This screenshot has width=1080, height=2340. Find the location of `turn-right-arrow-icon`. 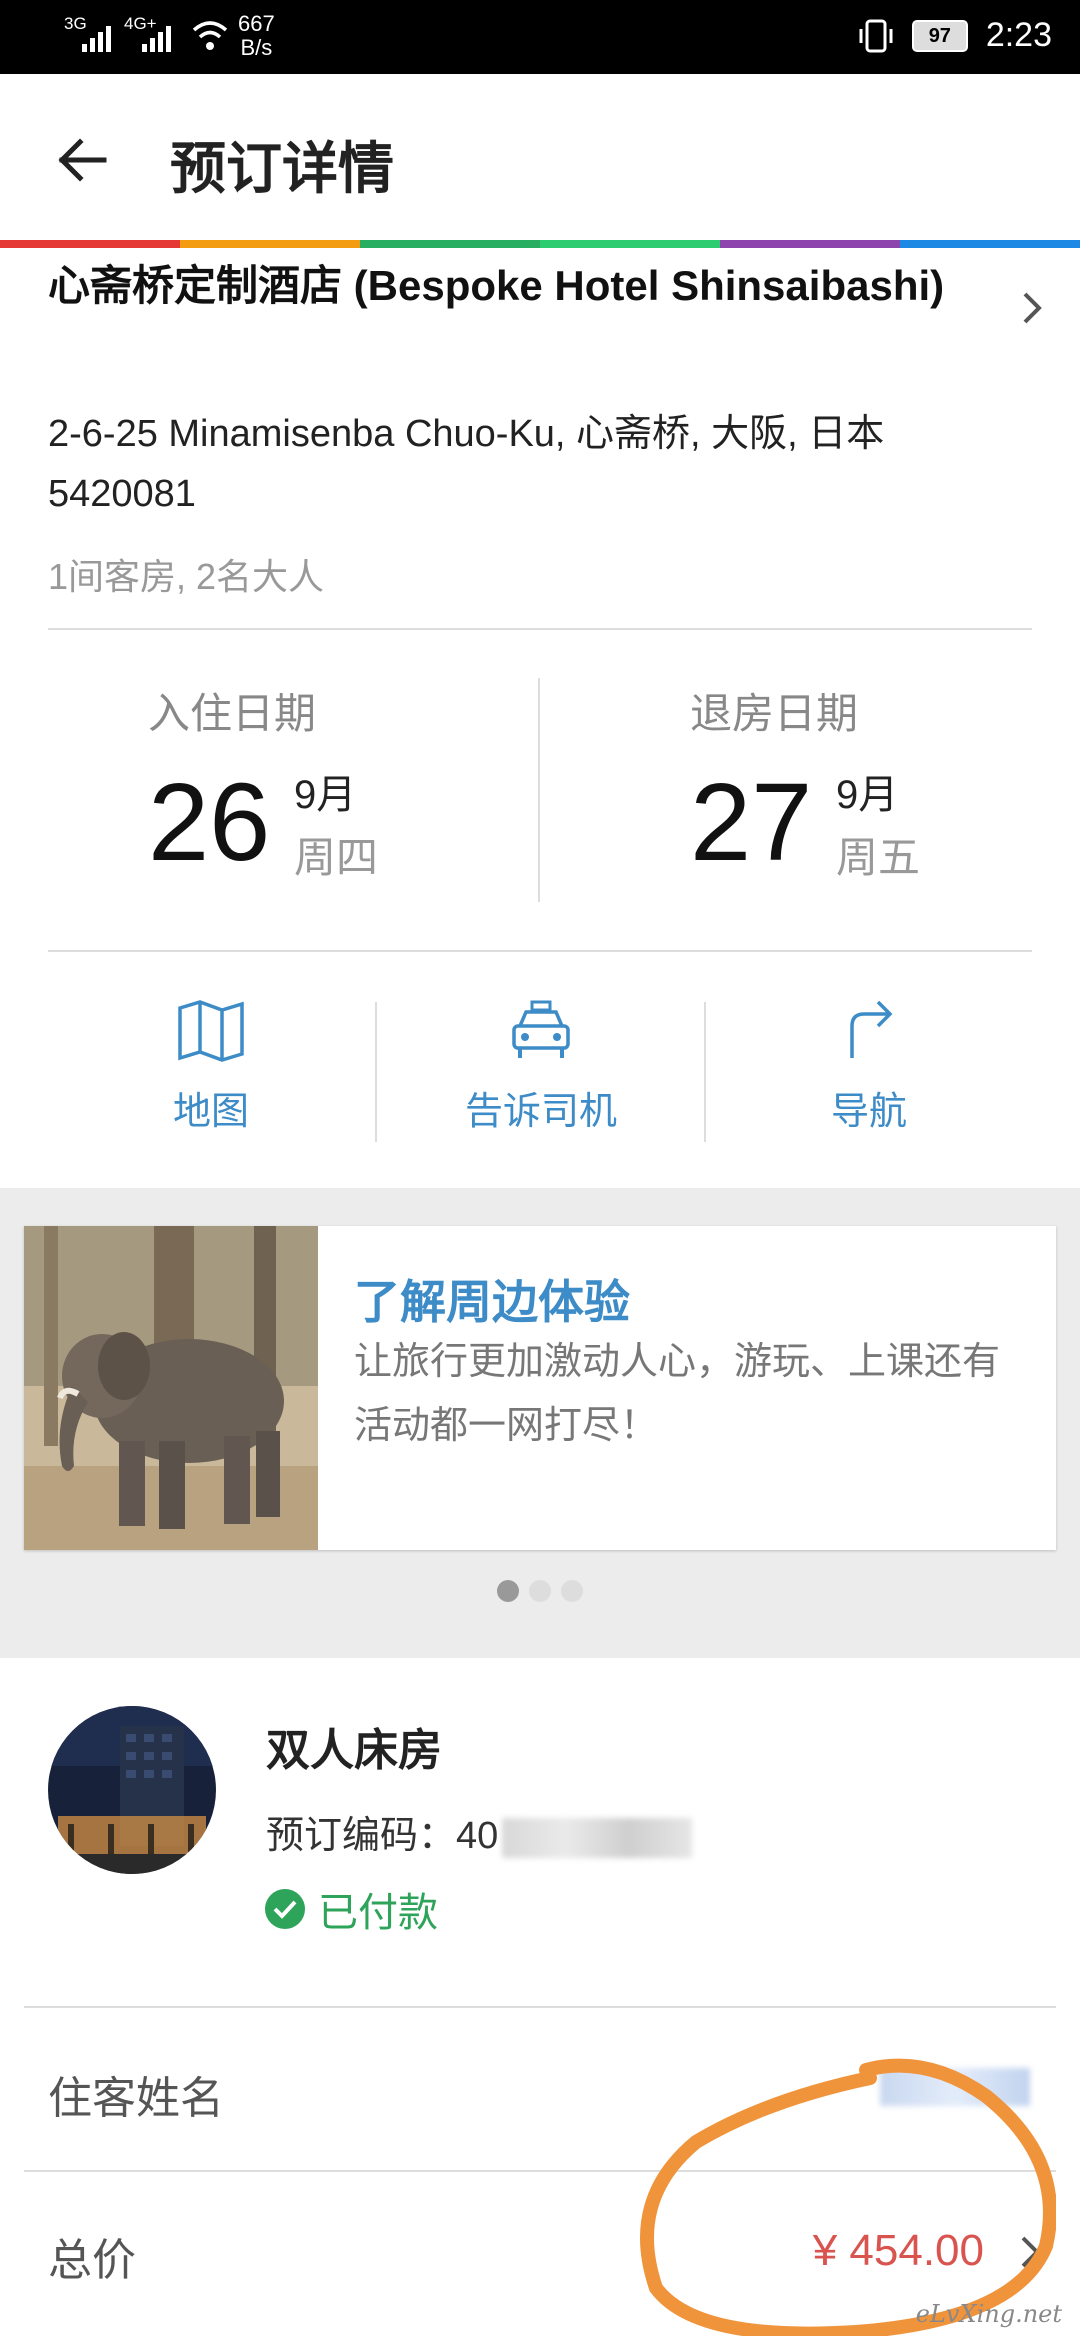

turn-right-arrow-icon is located at coordinates (871, 1029).